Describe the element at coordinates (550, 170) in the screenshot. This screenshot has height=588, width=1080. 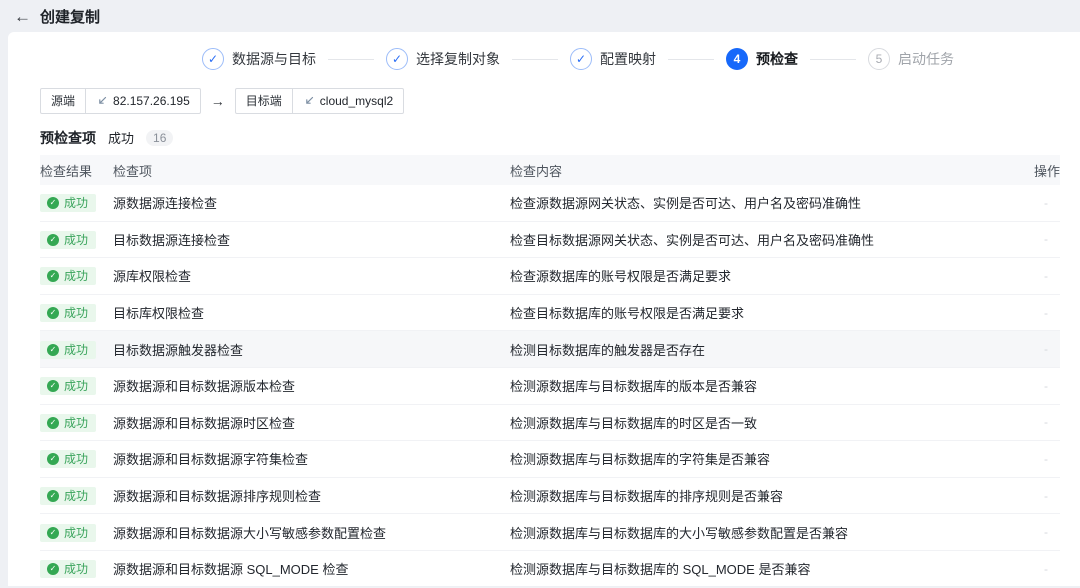
I see `table-header-row: 检查结果 检查项 检查内容 操作` at that location.